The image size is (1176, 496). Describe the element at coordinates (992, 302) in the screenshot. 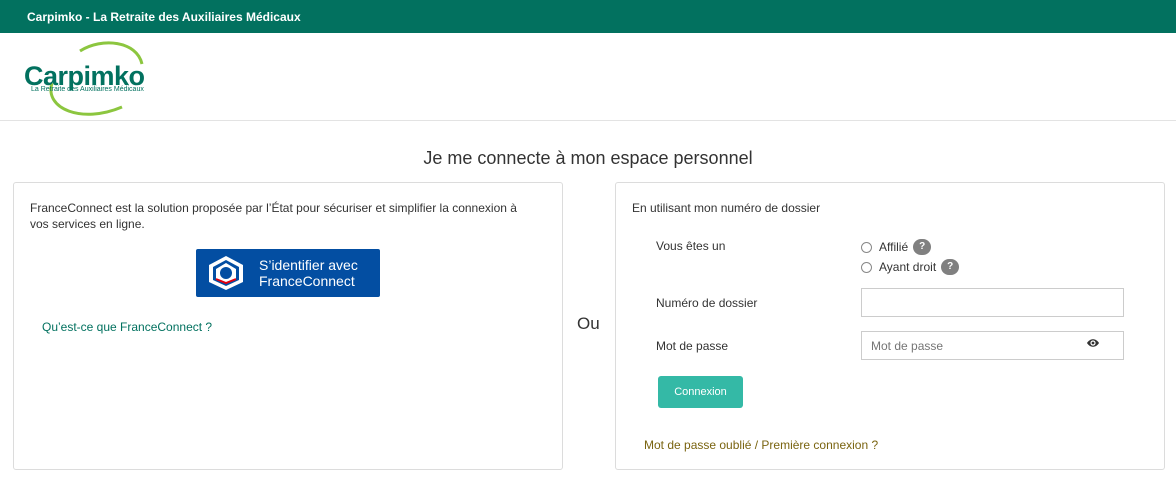

I see `dossier-input` at that location.